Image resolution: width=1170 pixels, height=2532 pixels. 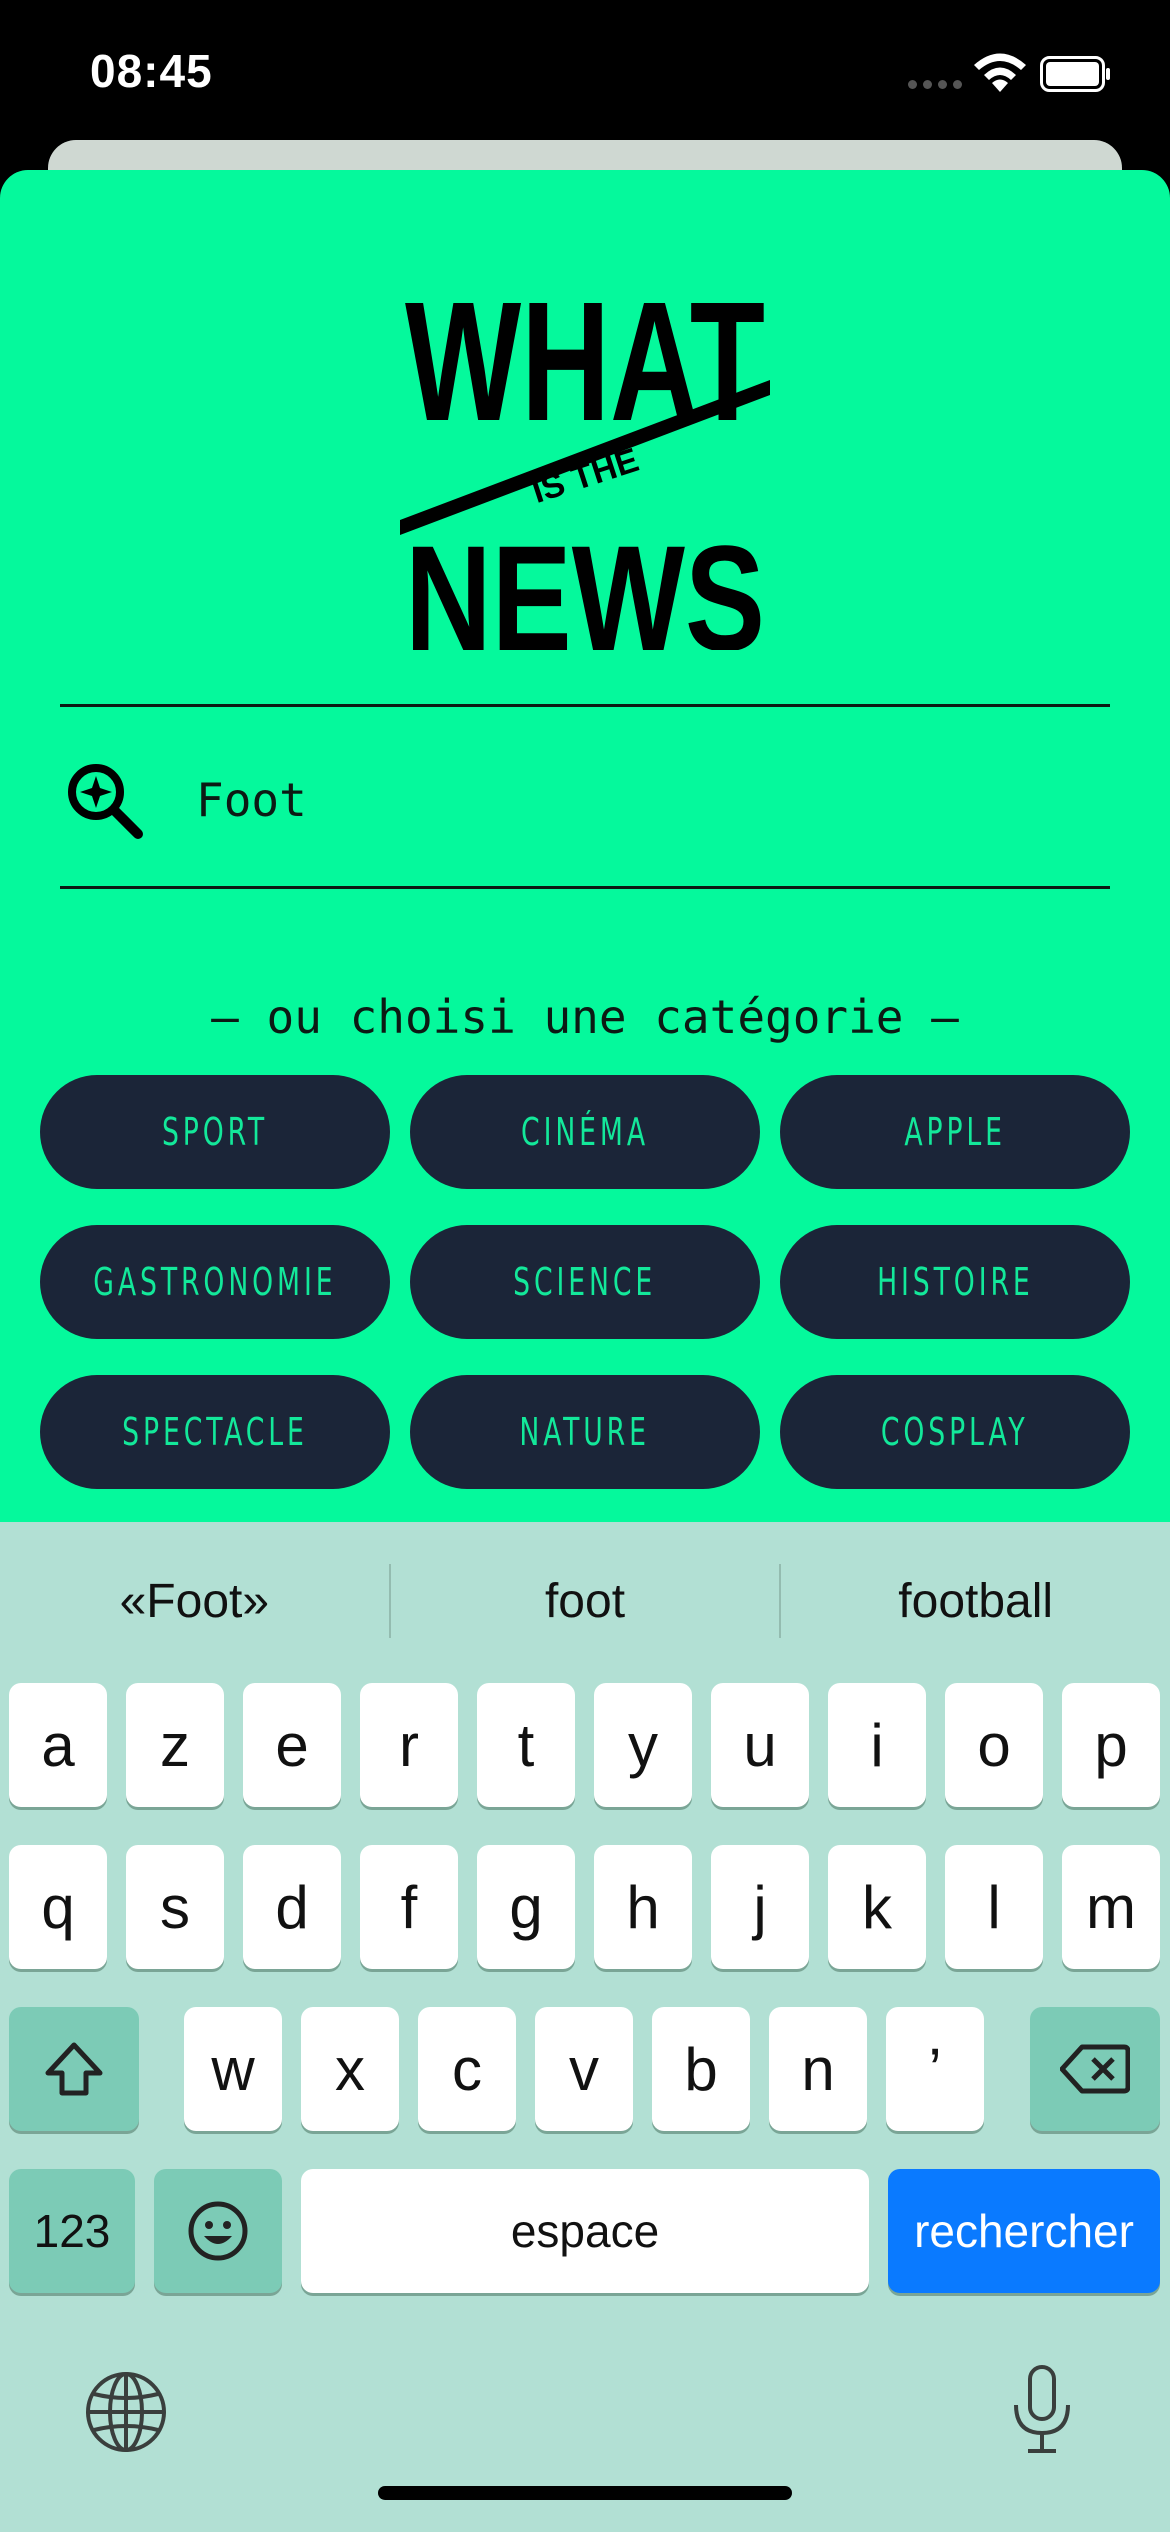 What do you see at coordinates (1111, 1745) in the screenshot?
I see `key-p: p` at bounding box center [1111, 1745].